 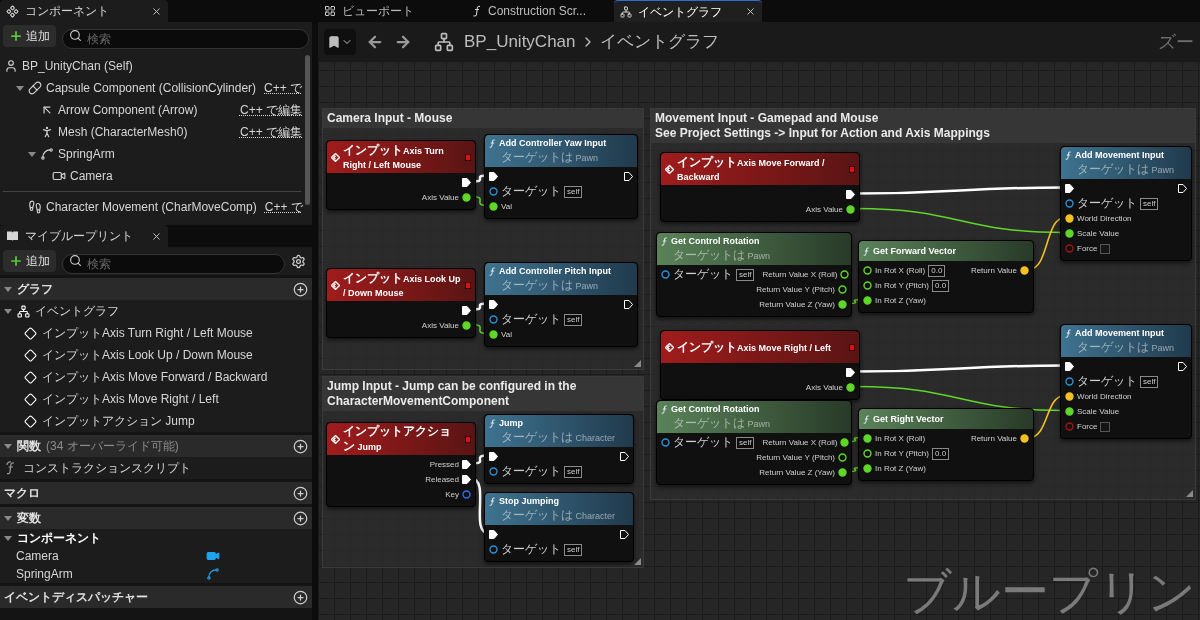 What do you see at coordinates (401, 464) in the screenshot?
I see `event-node: インプットアクション Jump Pressed Released Key` at bounding box center [401, 464].